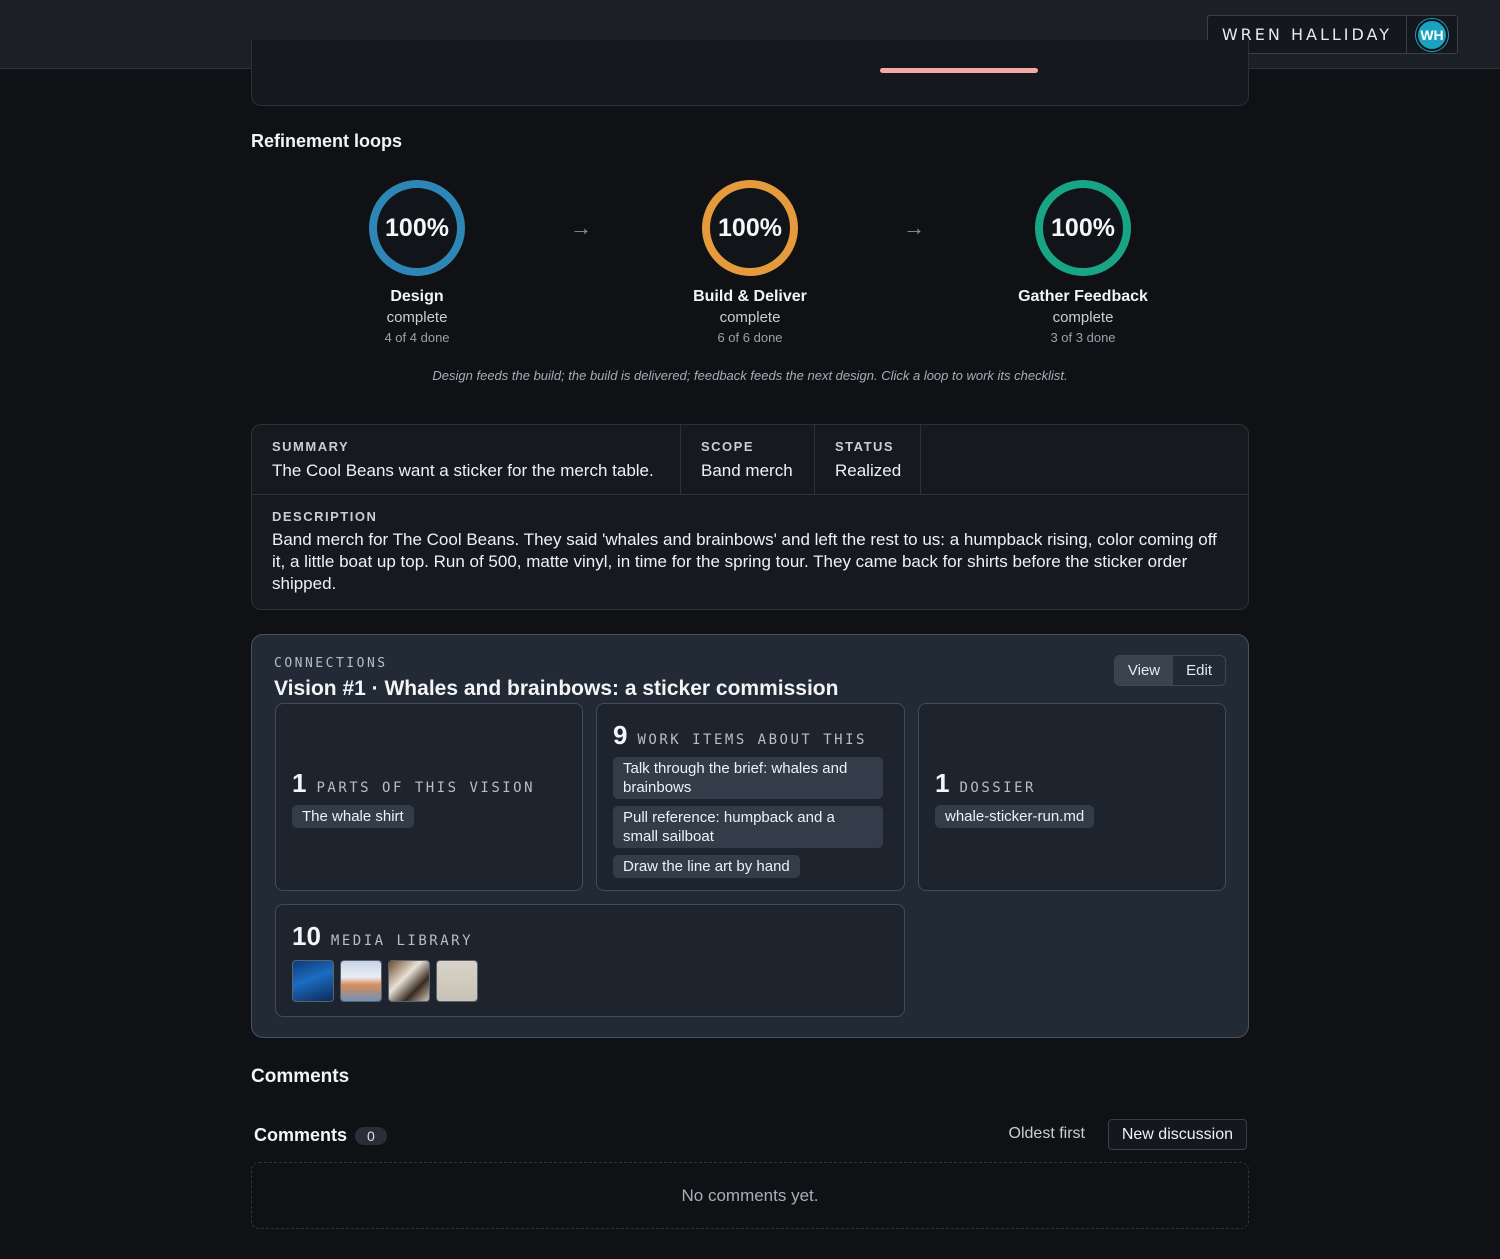 Image resolution: width=1500 pixels, height=1259 pixels. I want to click on view-button: View, so click(1144, 670).